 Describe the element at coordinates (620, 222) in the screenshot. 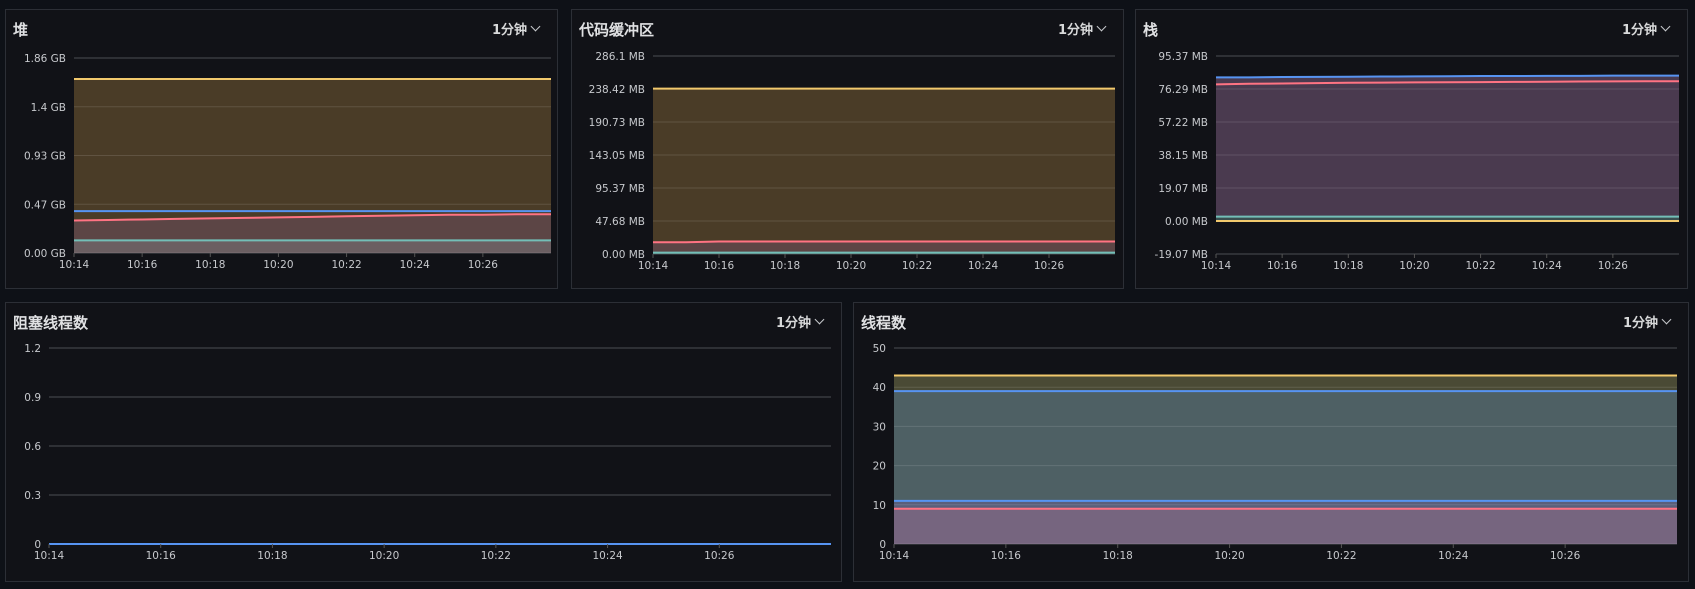

I see `y-tick-label: 47.68 MB` at that location.